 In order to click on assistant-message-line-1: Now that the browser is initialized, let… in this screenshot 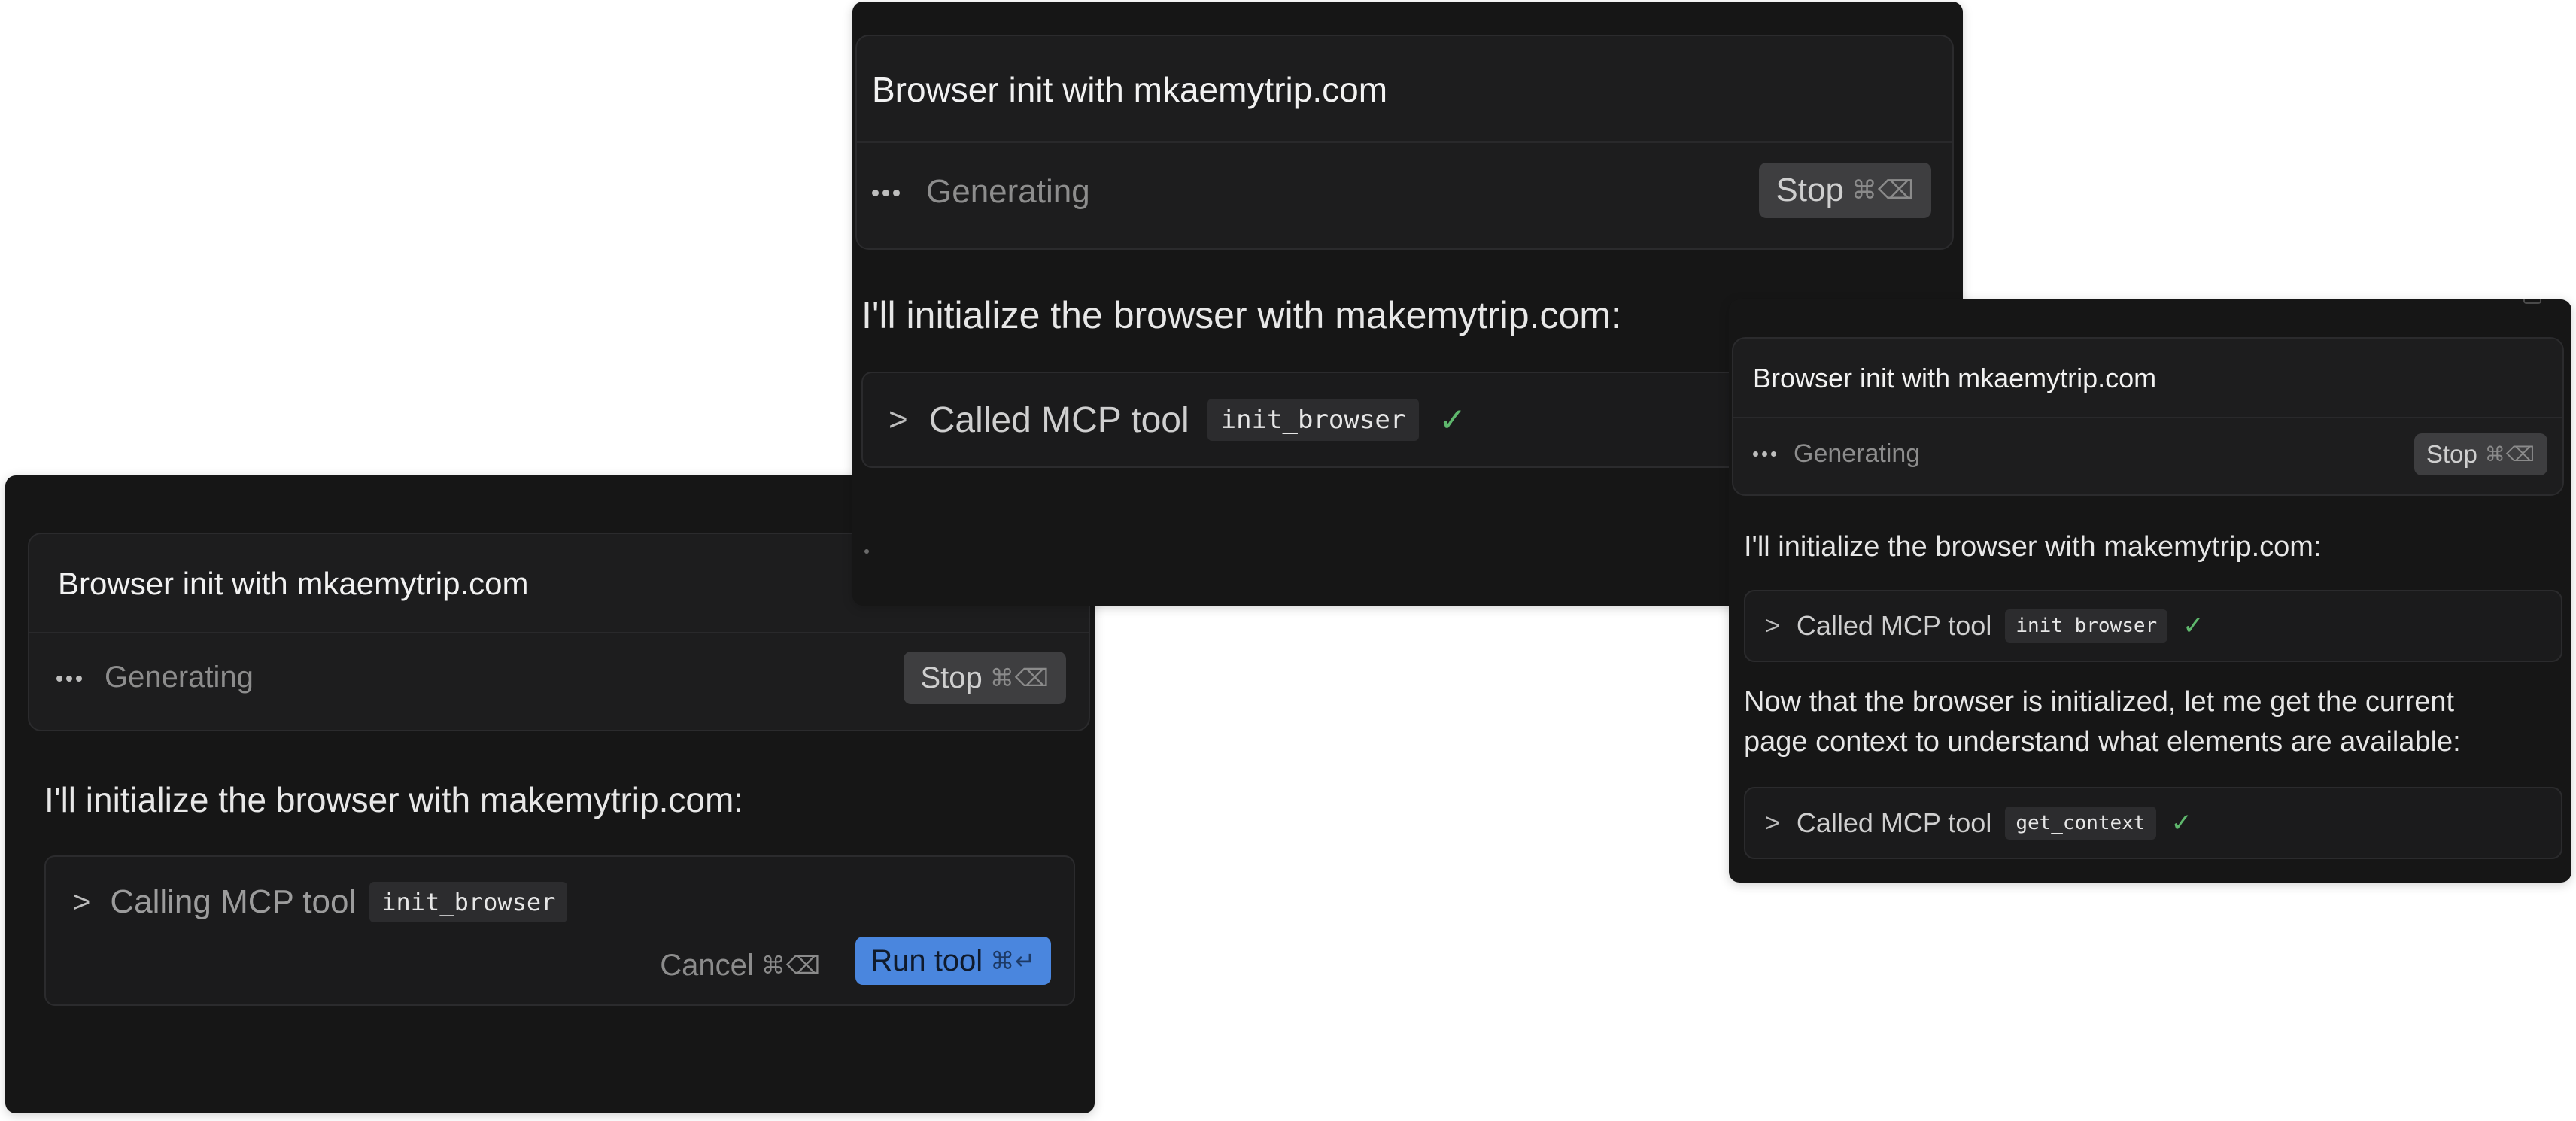, I will do `click(2099, 702)`.